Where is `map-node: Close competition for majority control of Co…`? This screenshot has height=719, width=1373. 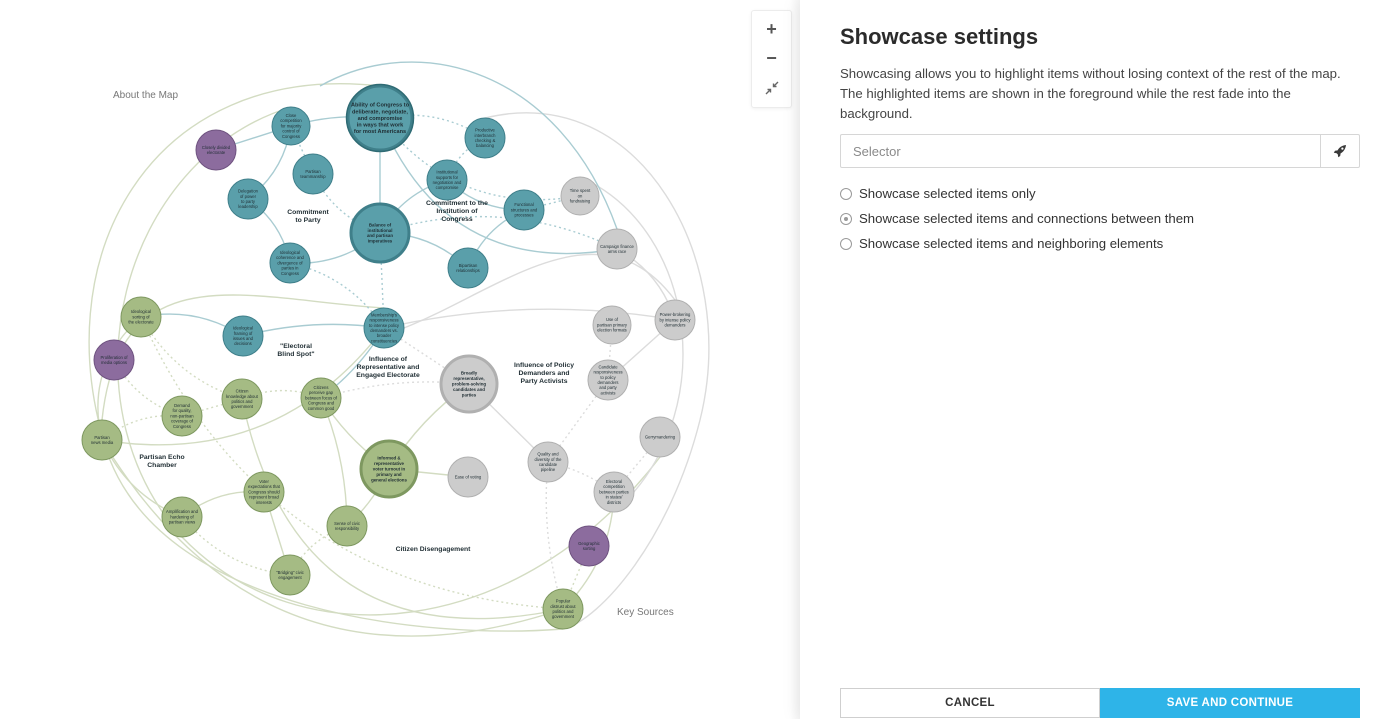
map-node: Close competition for majority control of Co… is located at coordinates (291, 126).